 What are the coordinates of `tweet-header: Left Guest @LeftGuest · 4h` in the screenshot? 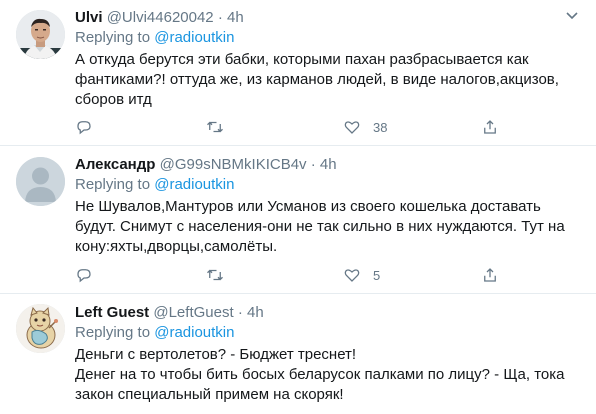 It's located at (328, 313).